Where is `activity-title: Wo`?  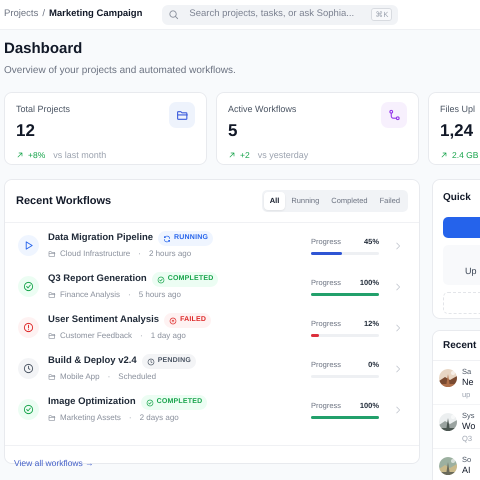 activity-title: Wo is located at coordinates (469, 427).